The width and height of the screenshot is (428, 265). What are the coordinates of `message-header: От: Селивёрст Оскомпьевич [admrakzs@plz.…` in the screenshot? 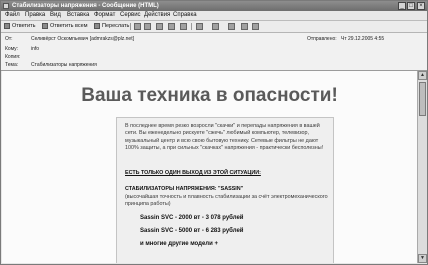 It's located at (214, 52).